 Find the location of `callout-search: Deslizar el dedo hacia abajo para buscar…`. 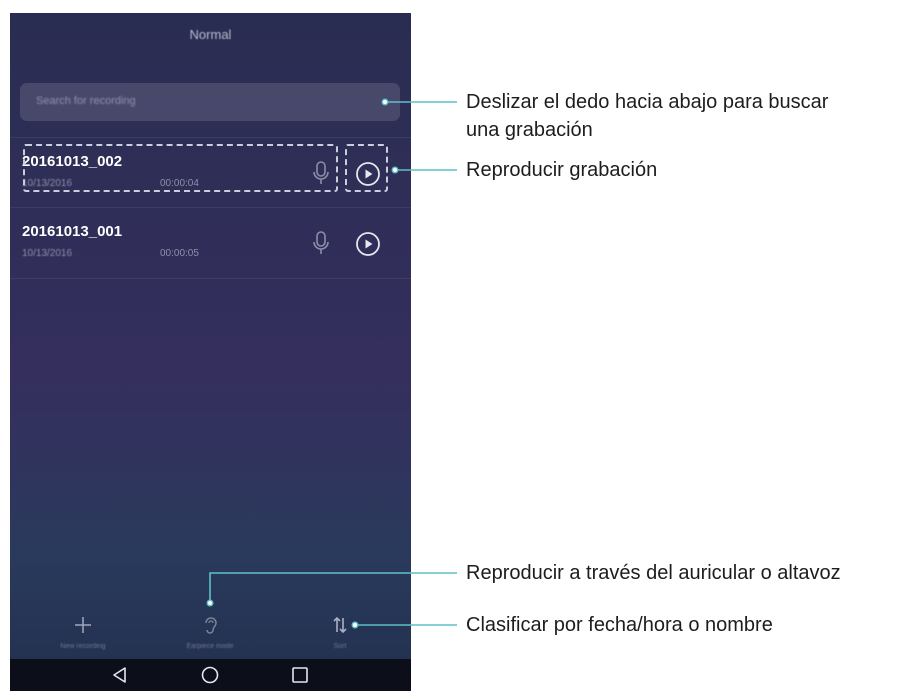

callout-search: Deslizar el dedo hacia abajo para buscar… is located at coordinates (647, 116).